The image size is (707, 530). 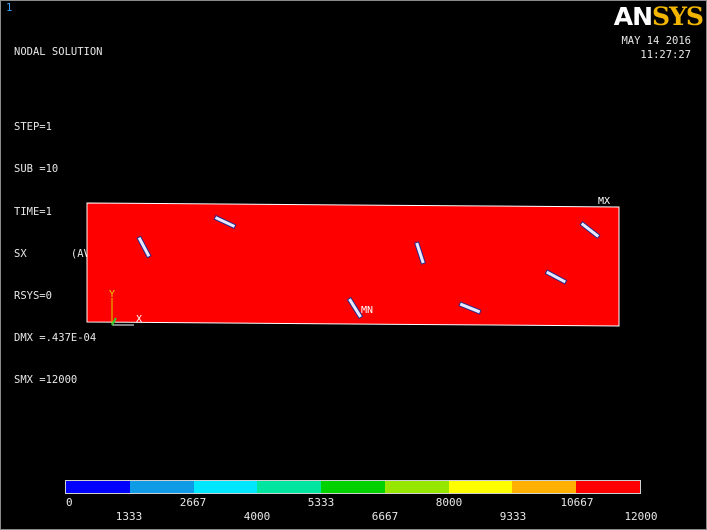 What do you see at coordinates (193, 502) in the screenshot?
I see `legend-value-label: 2667` at bounding box center [193, 502].